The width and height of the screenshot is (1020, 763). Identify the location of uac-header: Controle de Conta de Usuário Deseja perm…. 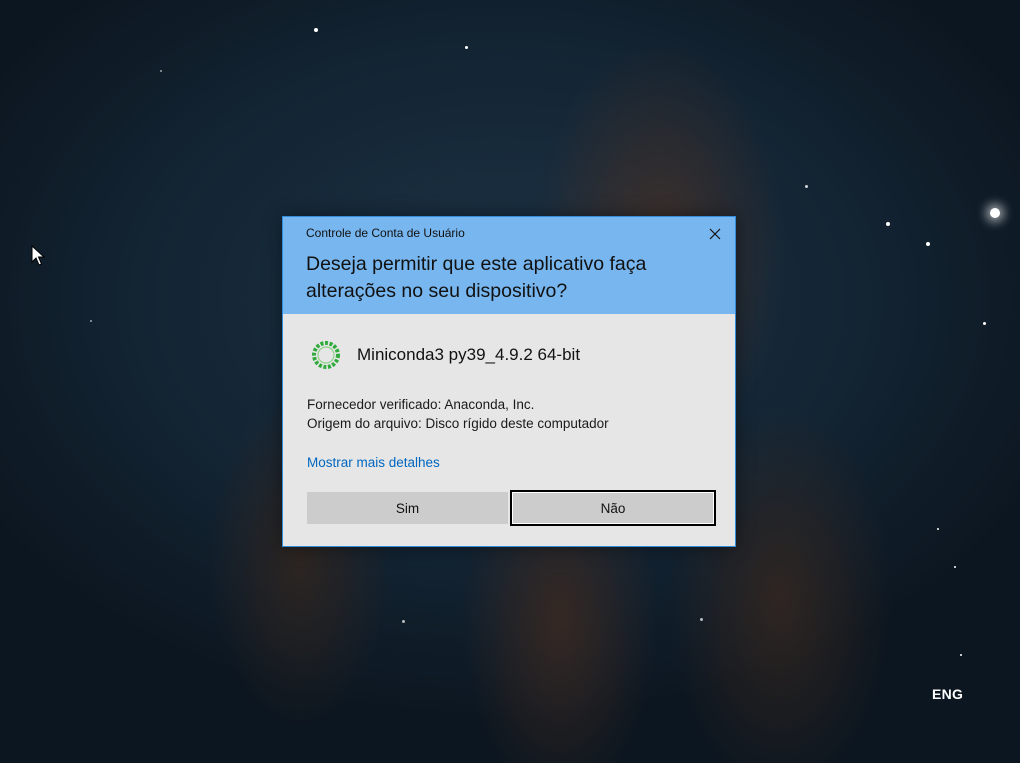
(509, 265).